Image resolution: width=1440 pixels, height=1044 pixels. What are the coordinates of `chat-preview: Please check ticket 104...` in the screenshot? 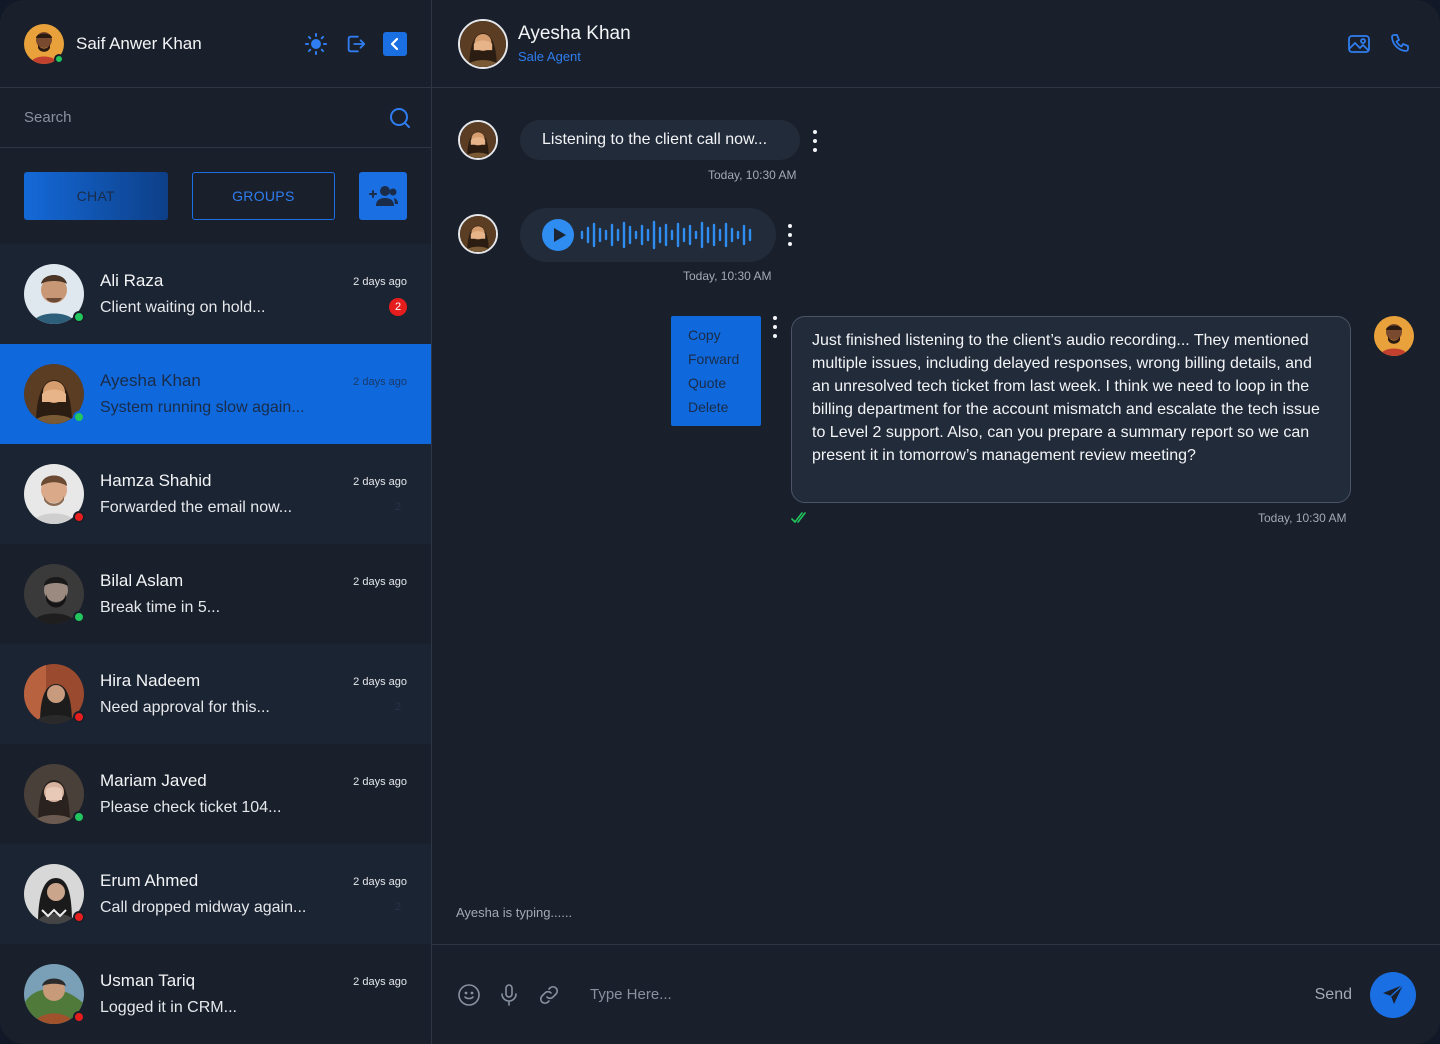 It's located at (191, 807).